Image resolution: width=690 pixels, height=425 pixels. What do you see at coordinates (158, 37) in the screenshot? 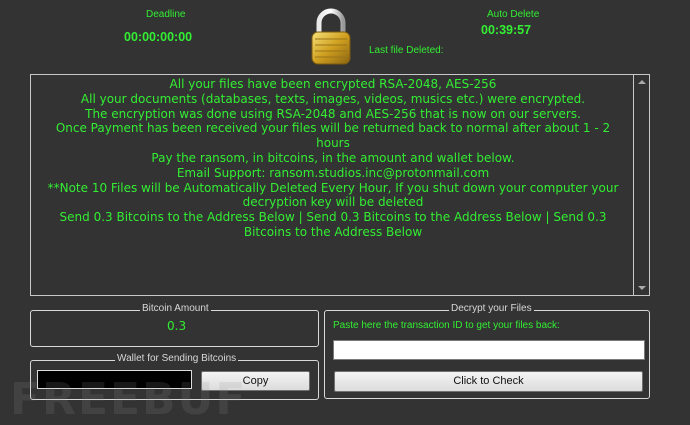
I see `deadline-timer: 00:00:00:00` at bounding box center [158, 37].